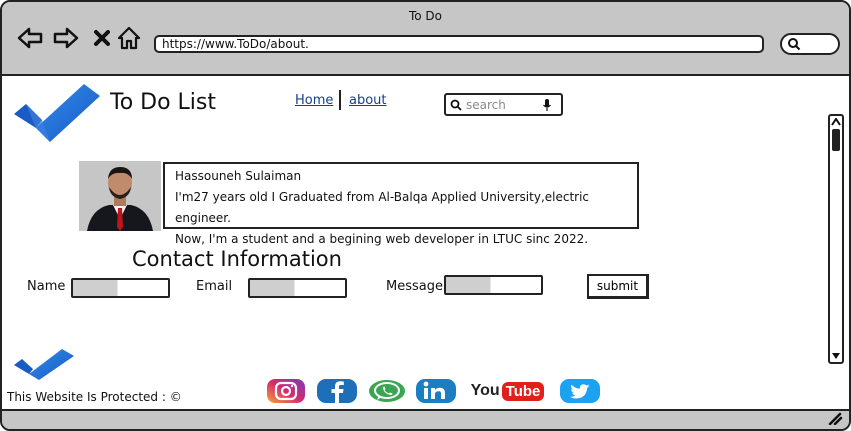 The height and width of the screenshot is (431, 851). What do you see at coordinates (523, 391) in the screenshot?
I see `youtube-tube-text: Tube` at bounding box center [523, 391].